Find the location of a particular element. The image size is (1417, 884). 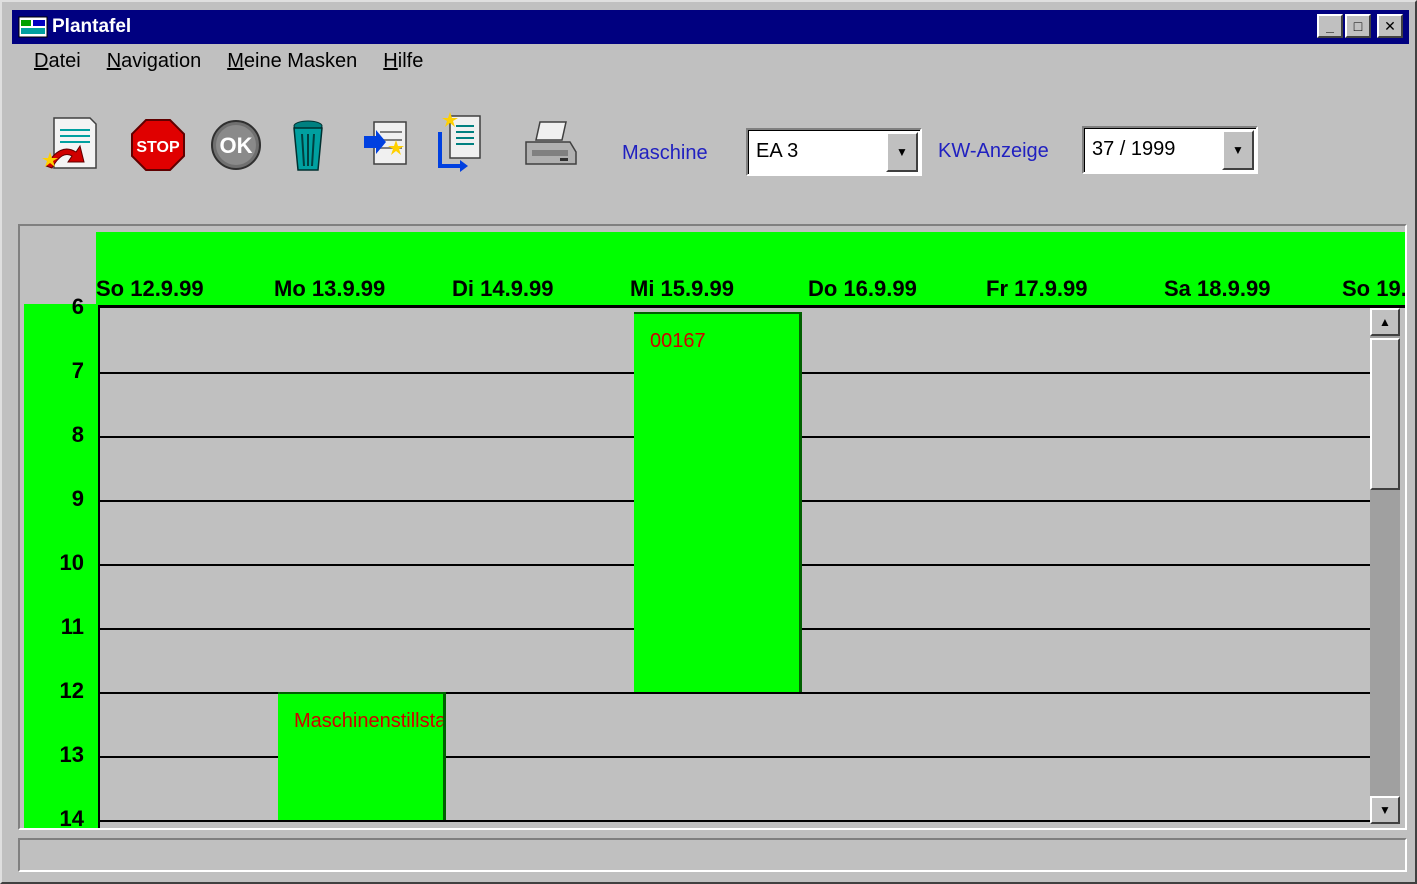

edit-document-icon is located at coordinates (386, 143).